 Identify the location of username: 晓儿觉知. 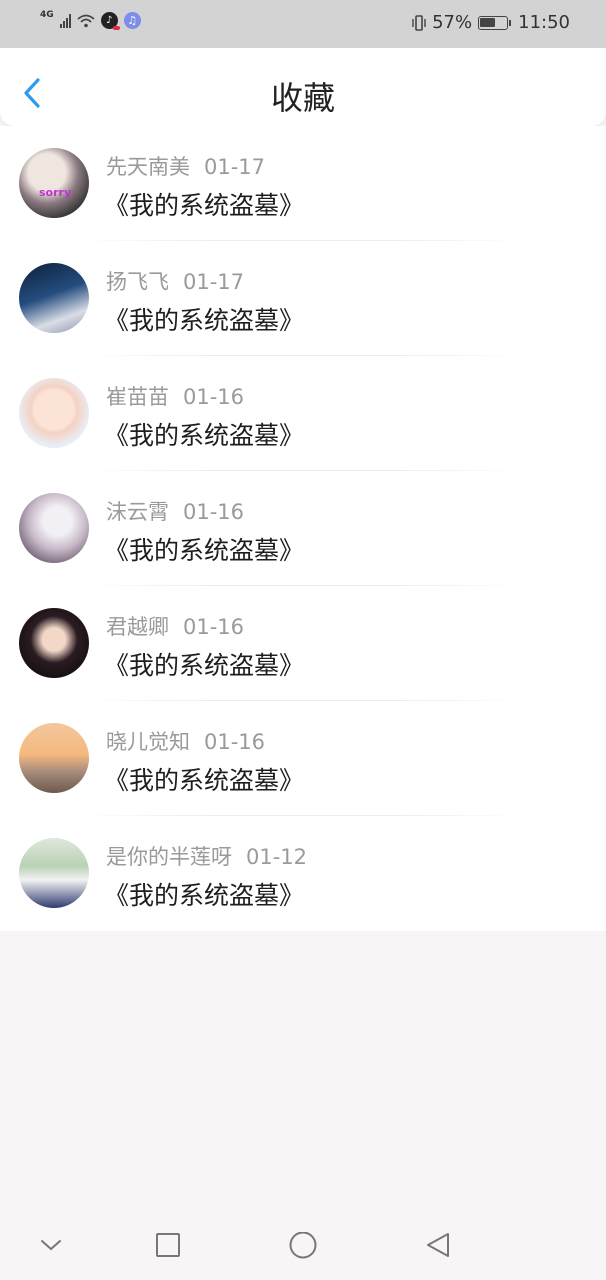
(148, 742).